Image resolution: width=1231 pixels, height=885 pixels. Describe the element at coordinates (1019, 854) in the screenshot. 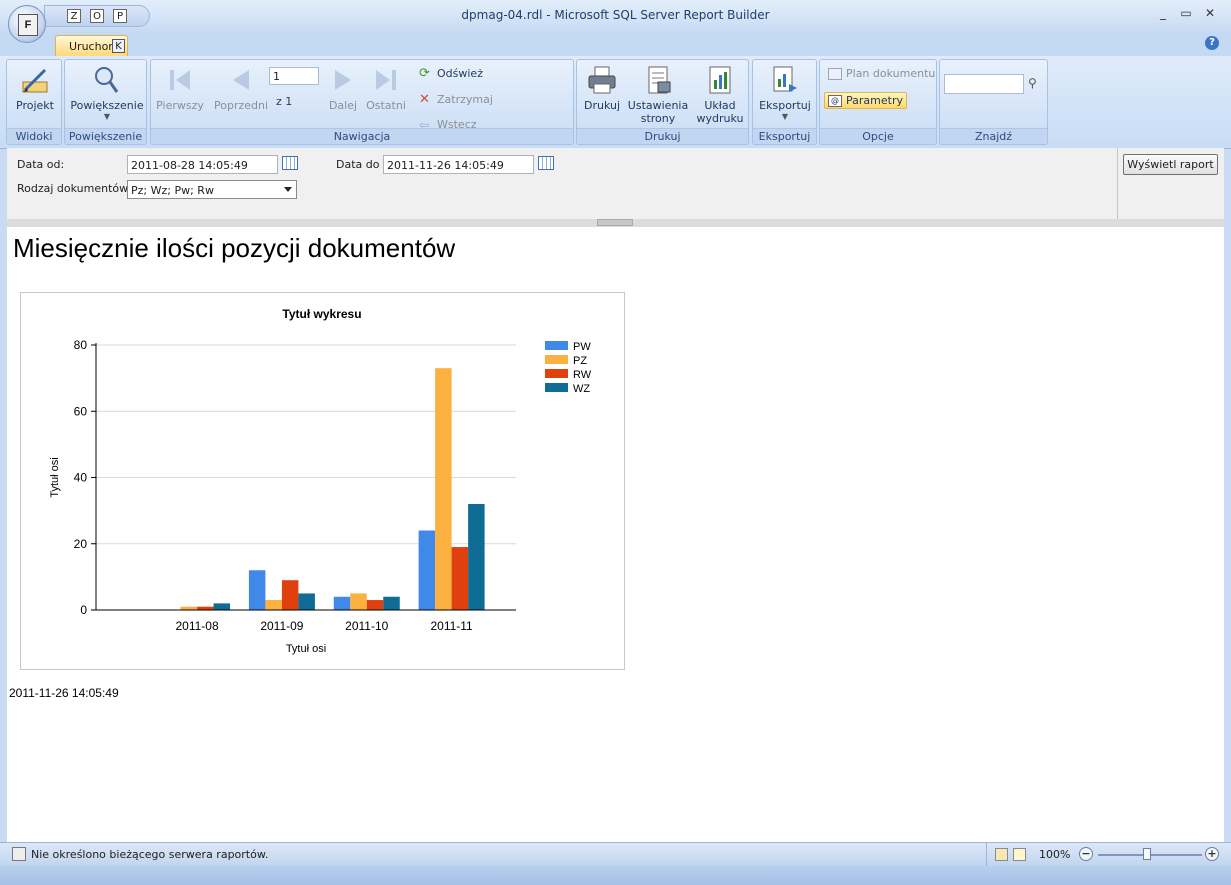

I see `run-view-icon` at that location.